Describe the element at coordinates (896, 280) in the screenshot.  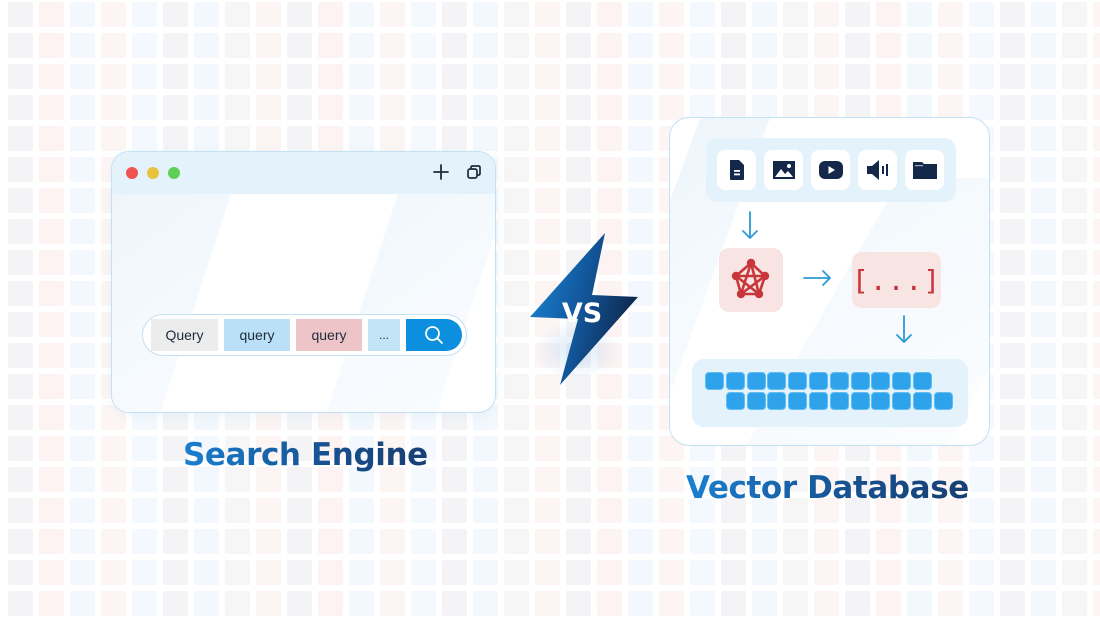
I see `vector-label: [...]` at that location.